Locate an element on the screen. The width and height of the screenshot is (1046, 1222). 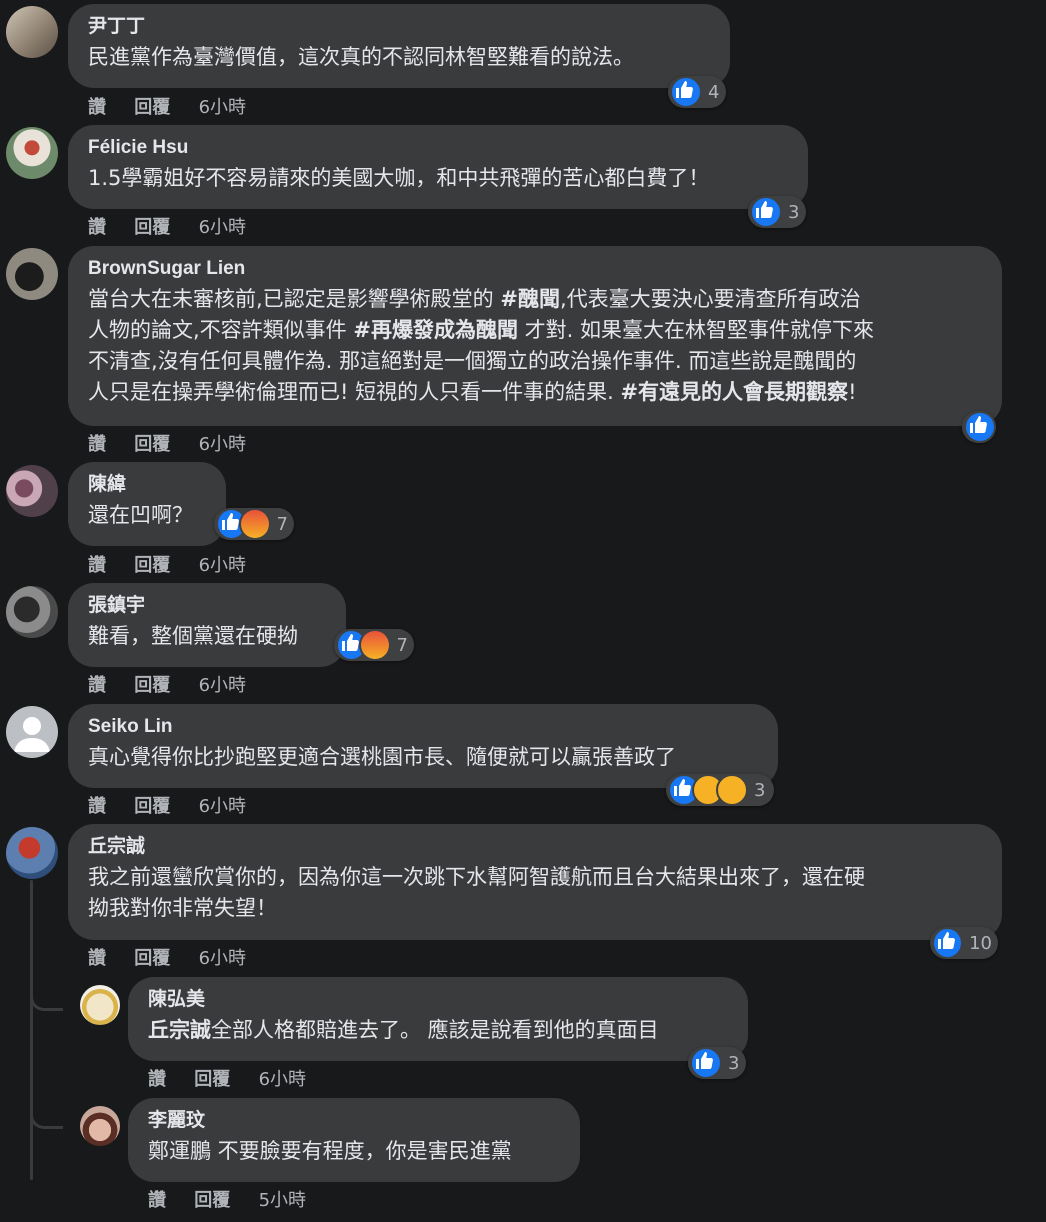
timestamp: 5小時 is located at coordinates (282, 1200).